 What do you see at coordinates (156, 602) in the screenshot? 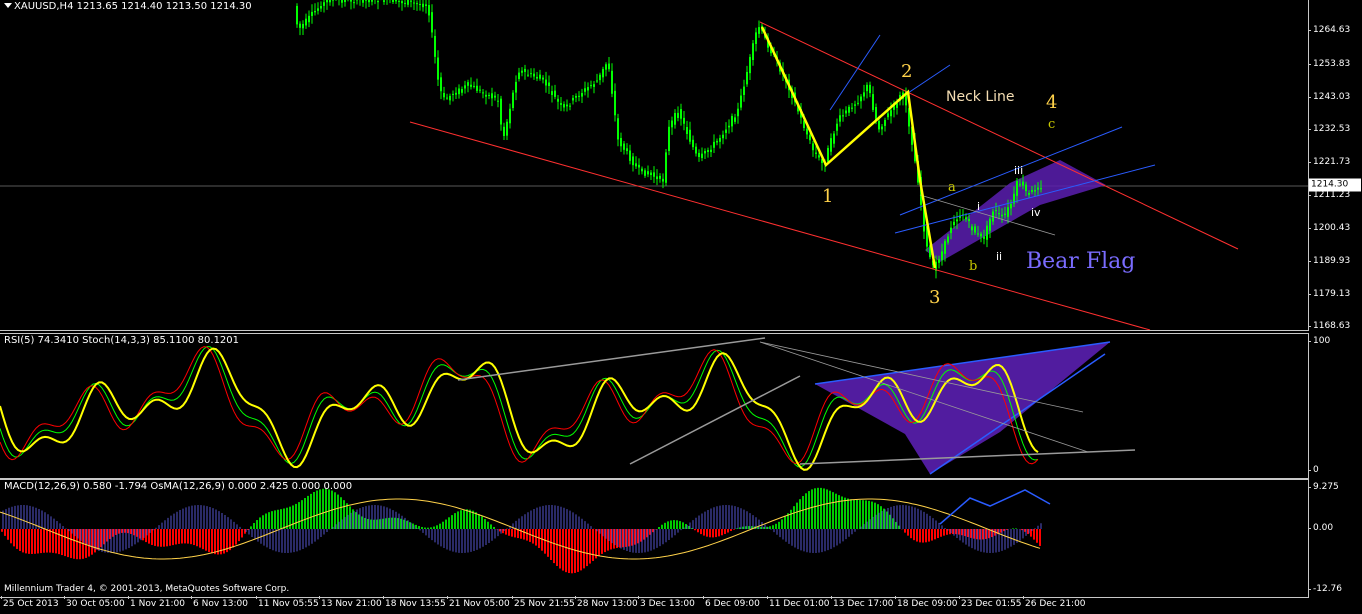
I see `time-tick: 1 Nov 21:00` at bounding box center [156, 602].